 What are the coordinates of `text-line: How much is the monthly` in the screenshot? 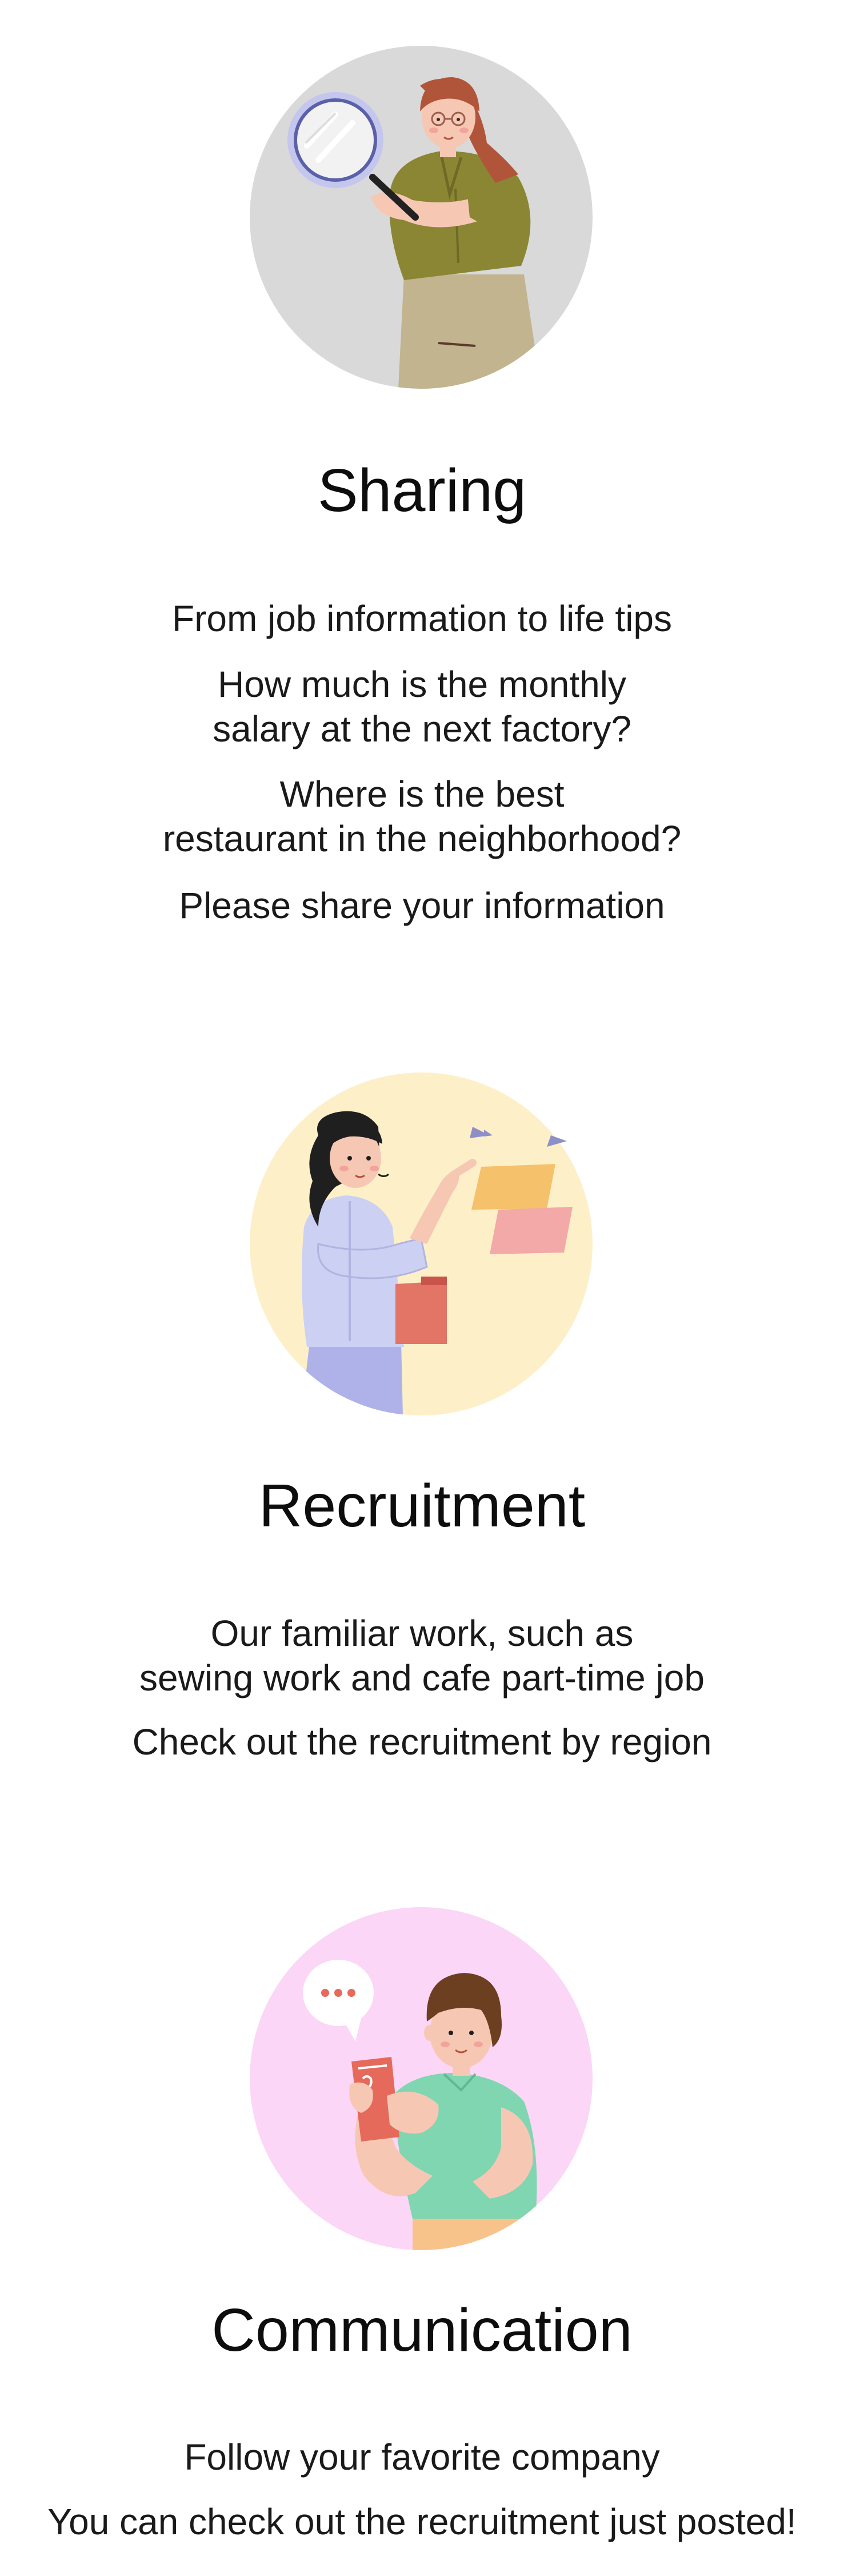 It's located at (422, 684).